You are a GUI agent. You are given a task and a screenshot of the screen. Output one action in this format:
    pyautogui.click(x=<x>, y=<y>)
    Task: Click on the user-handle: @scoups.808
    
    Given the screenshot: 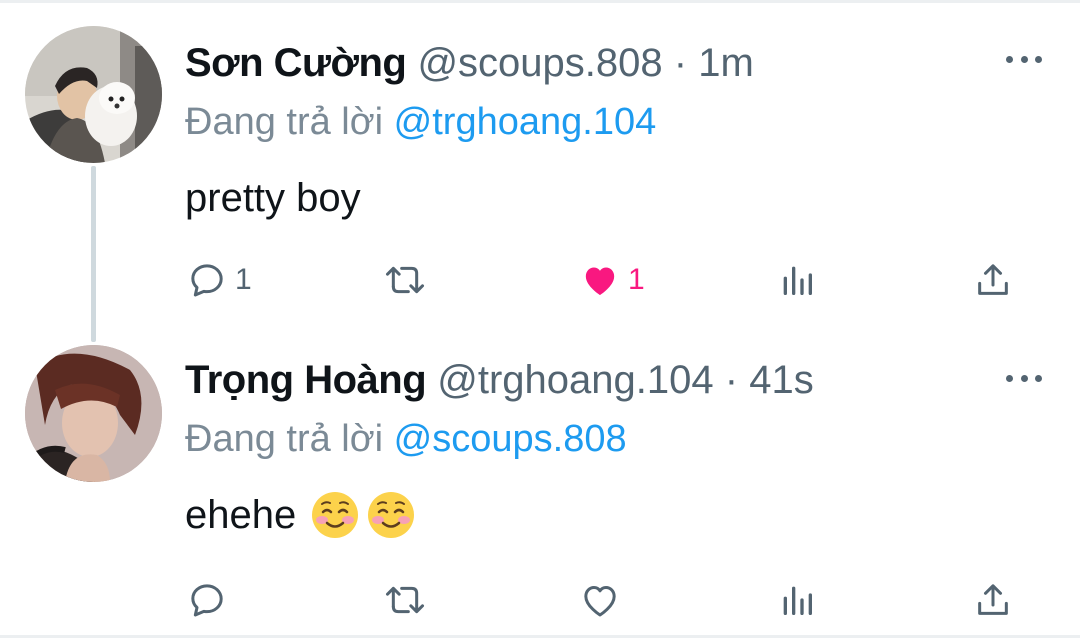 What is the action you would take?
    pyautogui.click(x=539, y=63)
    